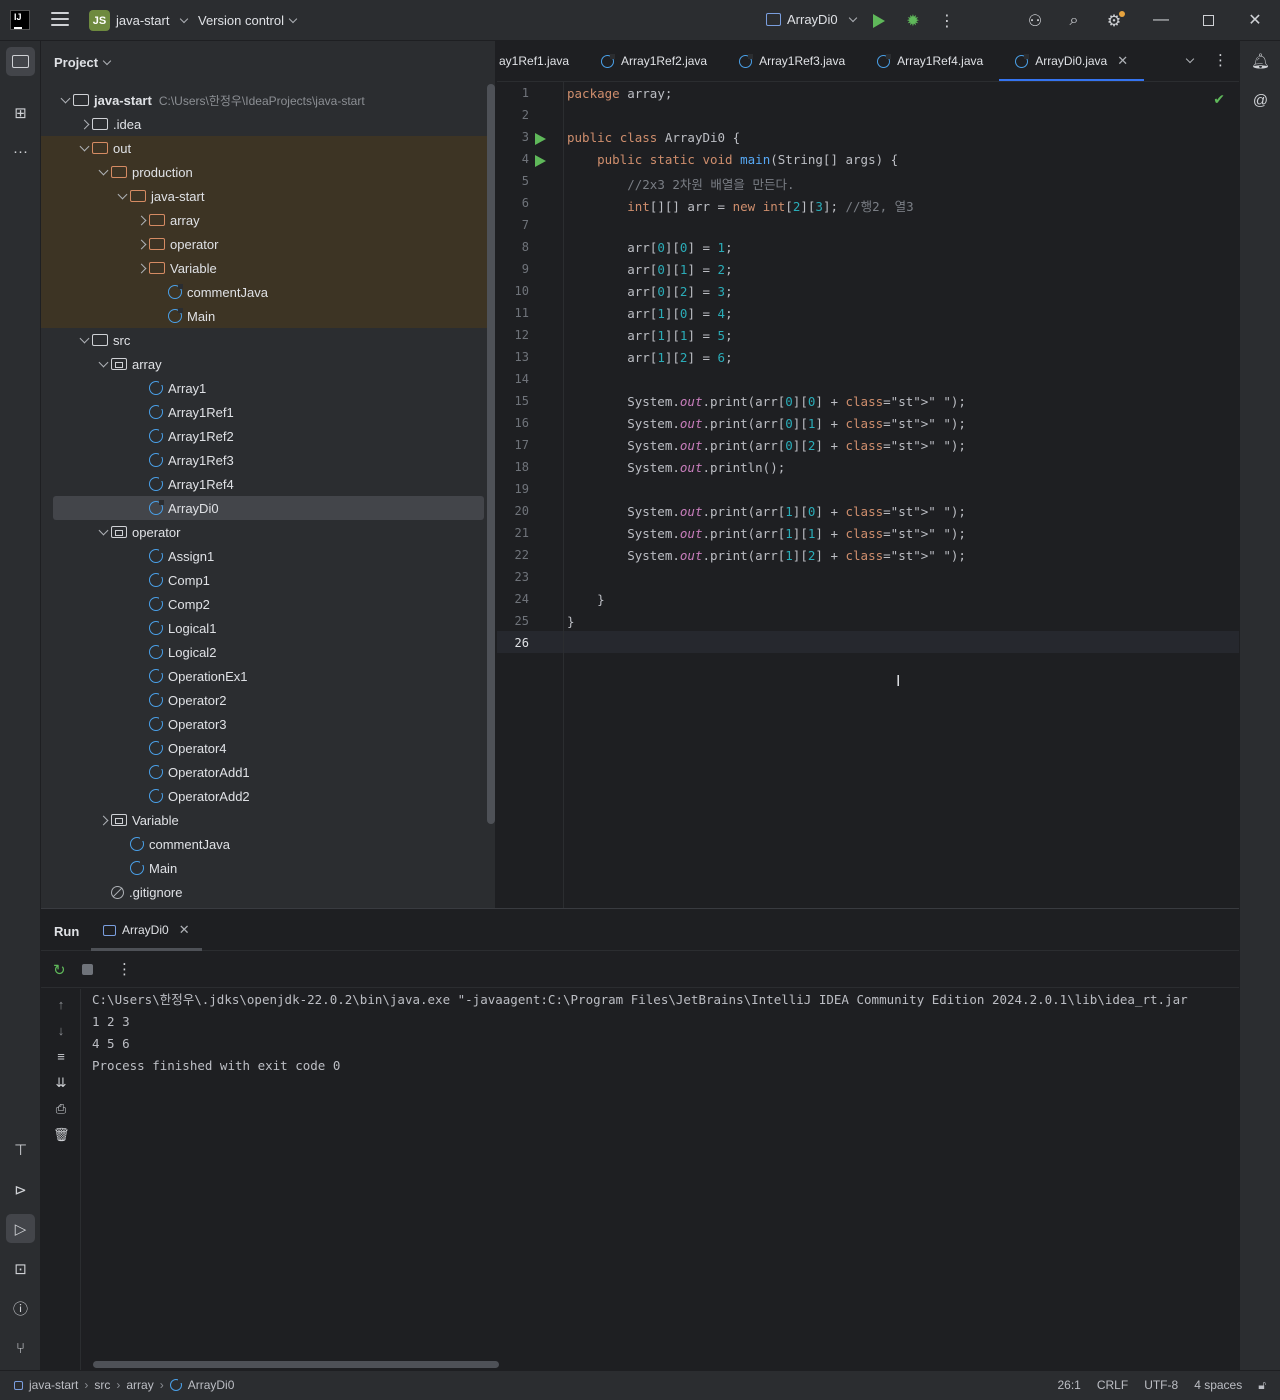  Describe the element at coordinates (139, 20) in the screenshot. I see `project-selector: JS java-start` at that location.